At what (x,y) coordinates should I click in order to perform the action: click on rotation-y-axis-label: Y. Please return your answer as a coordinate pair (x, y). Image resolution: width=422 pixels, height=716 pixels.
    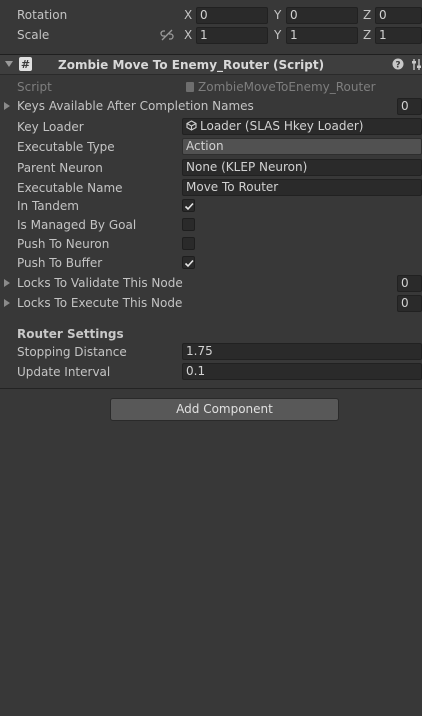
    Looking at the image, I should click on (277, 15).